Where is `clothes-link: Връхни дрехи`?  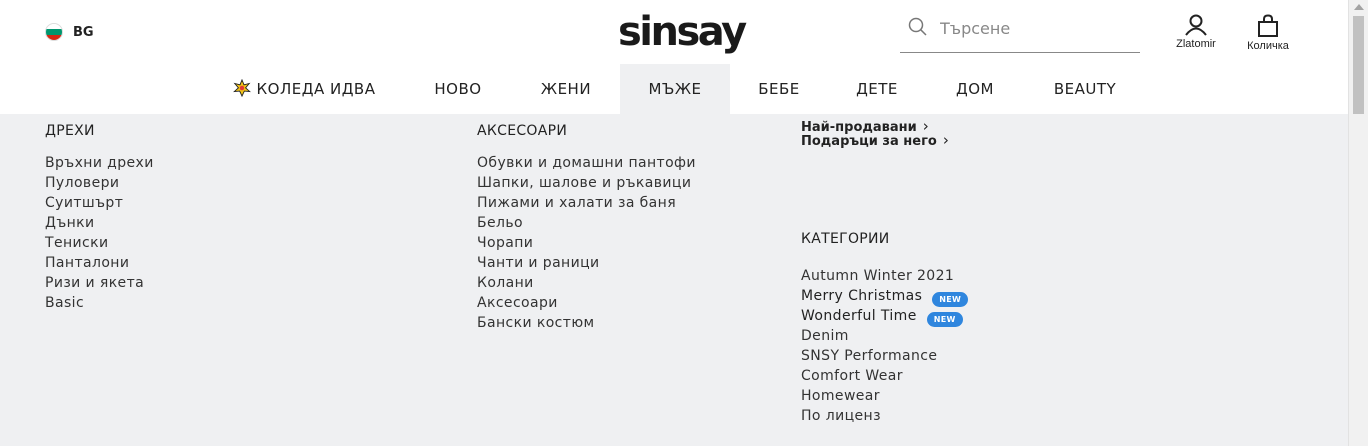
clothes-link: Връхни дрехи is located at coordinates (99, 163).